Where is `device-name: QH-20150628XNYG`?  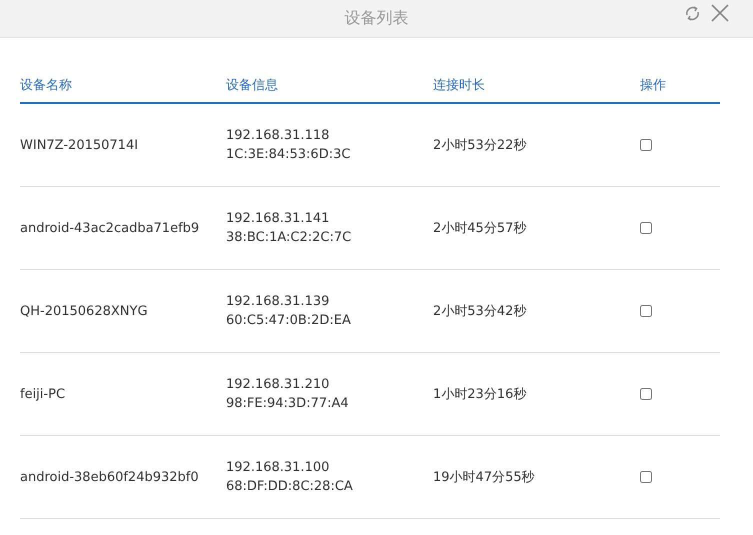 device-name: QH-20150628XNYG is located at coordinates (84, 311).